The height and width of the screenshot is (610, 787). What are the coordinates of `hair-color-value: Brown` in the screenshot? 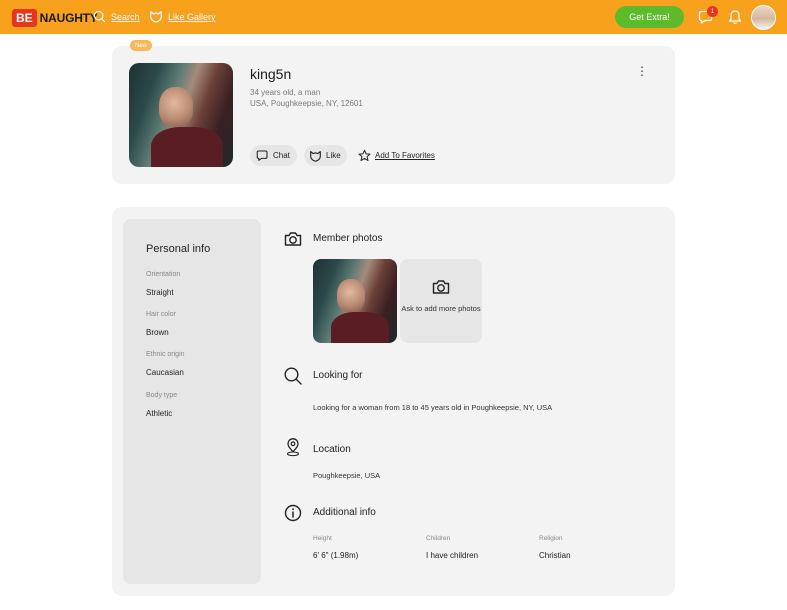 It's located at (157, 332).